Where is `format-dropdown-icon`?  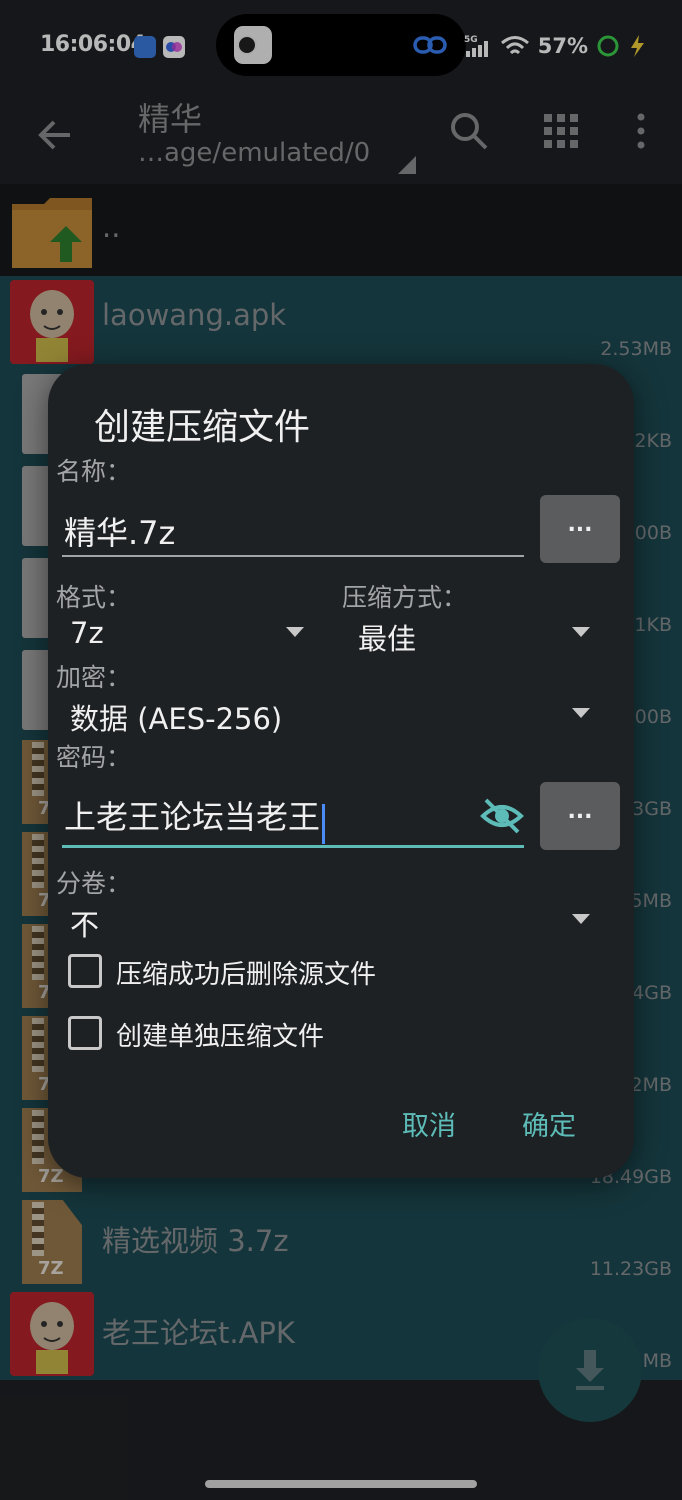 format-dropdown-icon is located at coordinates (295, 632).